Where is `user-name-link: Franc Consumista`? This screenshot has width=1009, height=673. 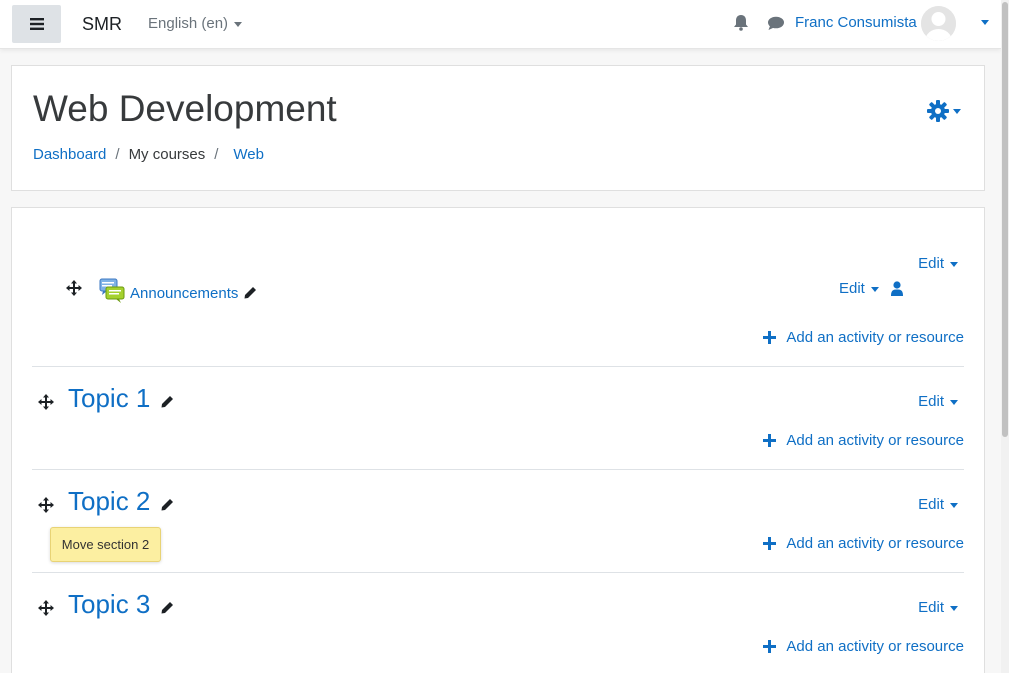
user-name-link: Franc Consumista is located at coordinates (856, 22).